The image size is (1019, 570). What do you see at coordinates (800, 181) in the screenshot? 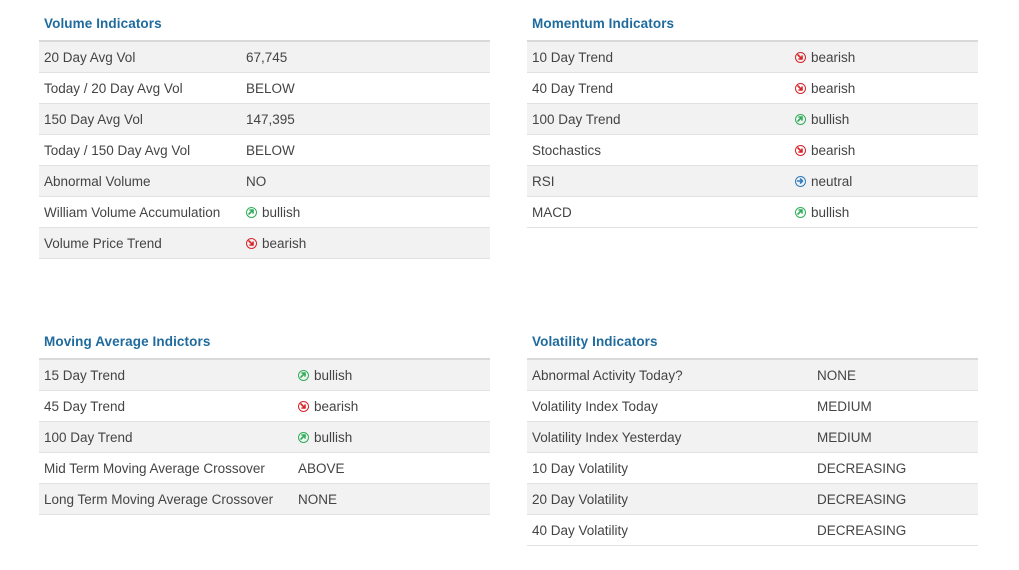
I see `neutral-arrow-icon` at bounding box center [800, 181].